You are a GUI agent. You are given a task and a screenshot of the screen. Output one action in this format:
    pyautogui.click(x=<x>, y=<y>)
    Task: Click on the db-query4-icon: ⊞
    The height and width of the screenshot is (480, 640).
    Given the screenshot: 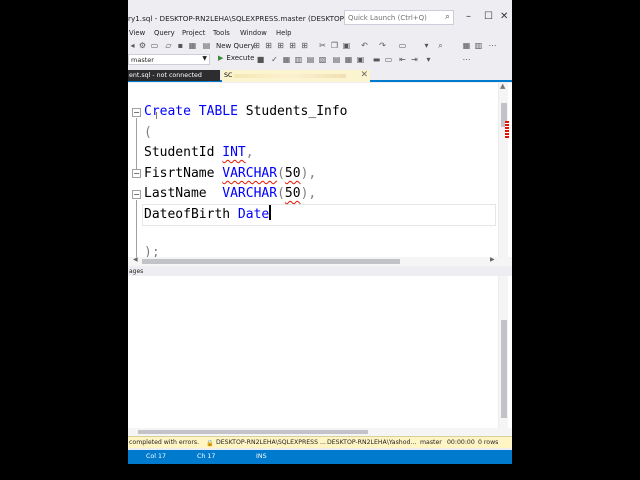 What is the action you would take?
    pyautogui.click(x=292, y=45)
    